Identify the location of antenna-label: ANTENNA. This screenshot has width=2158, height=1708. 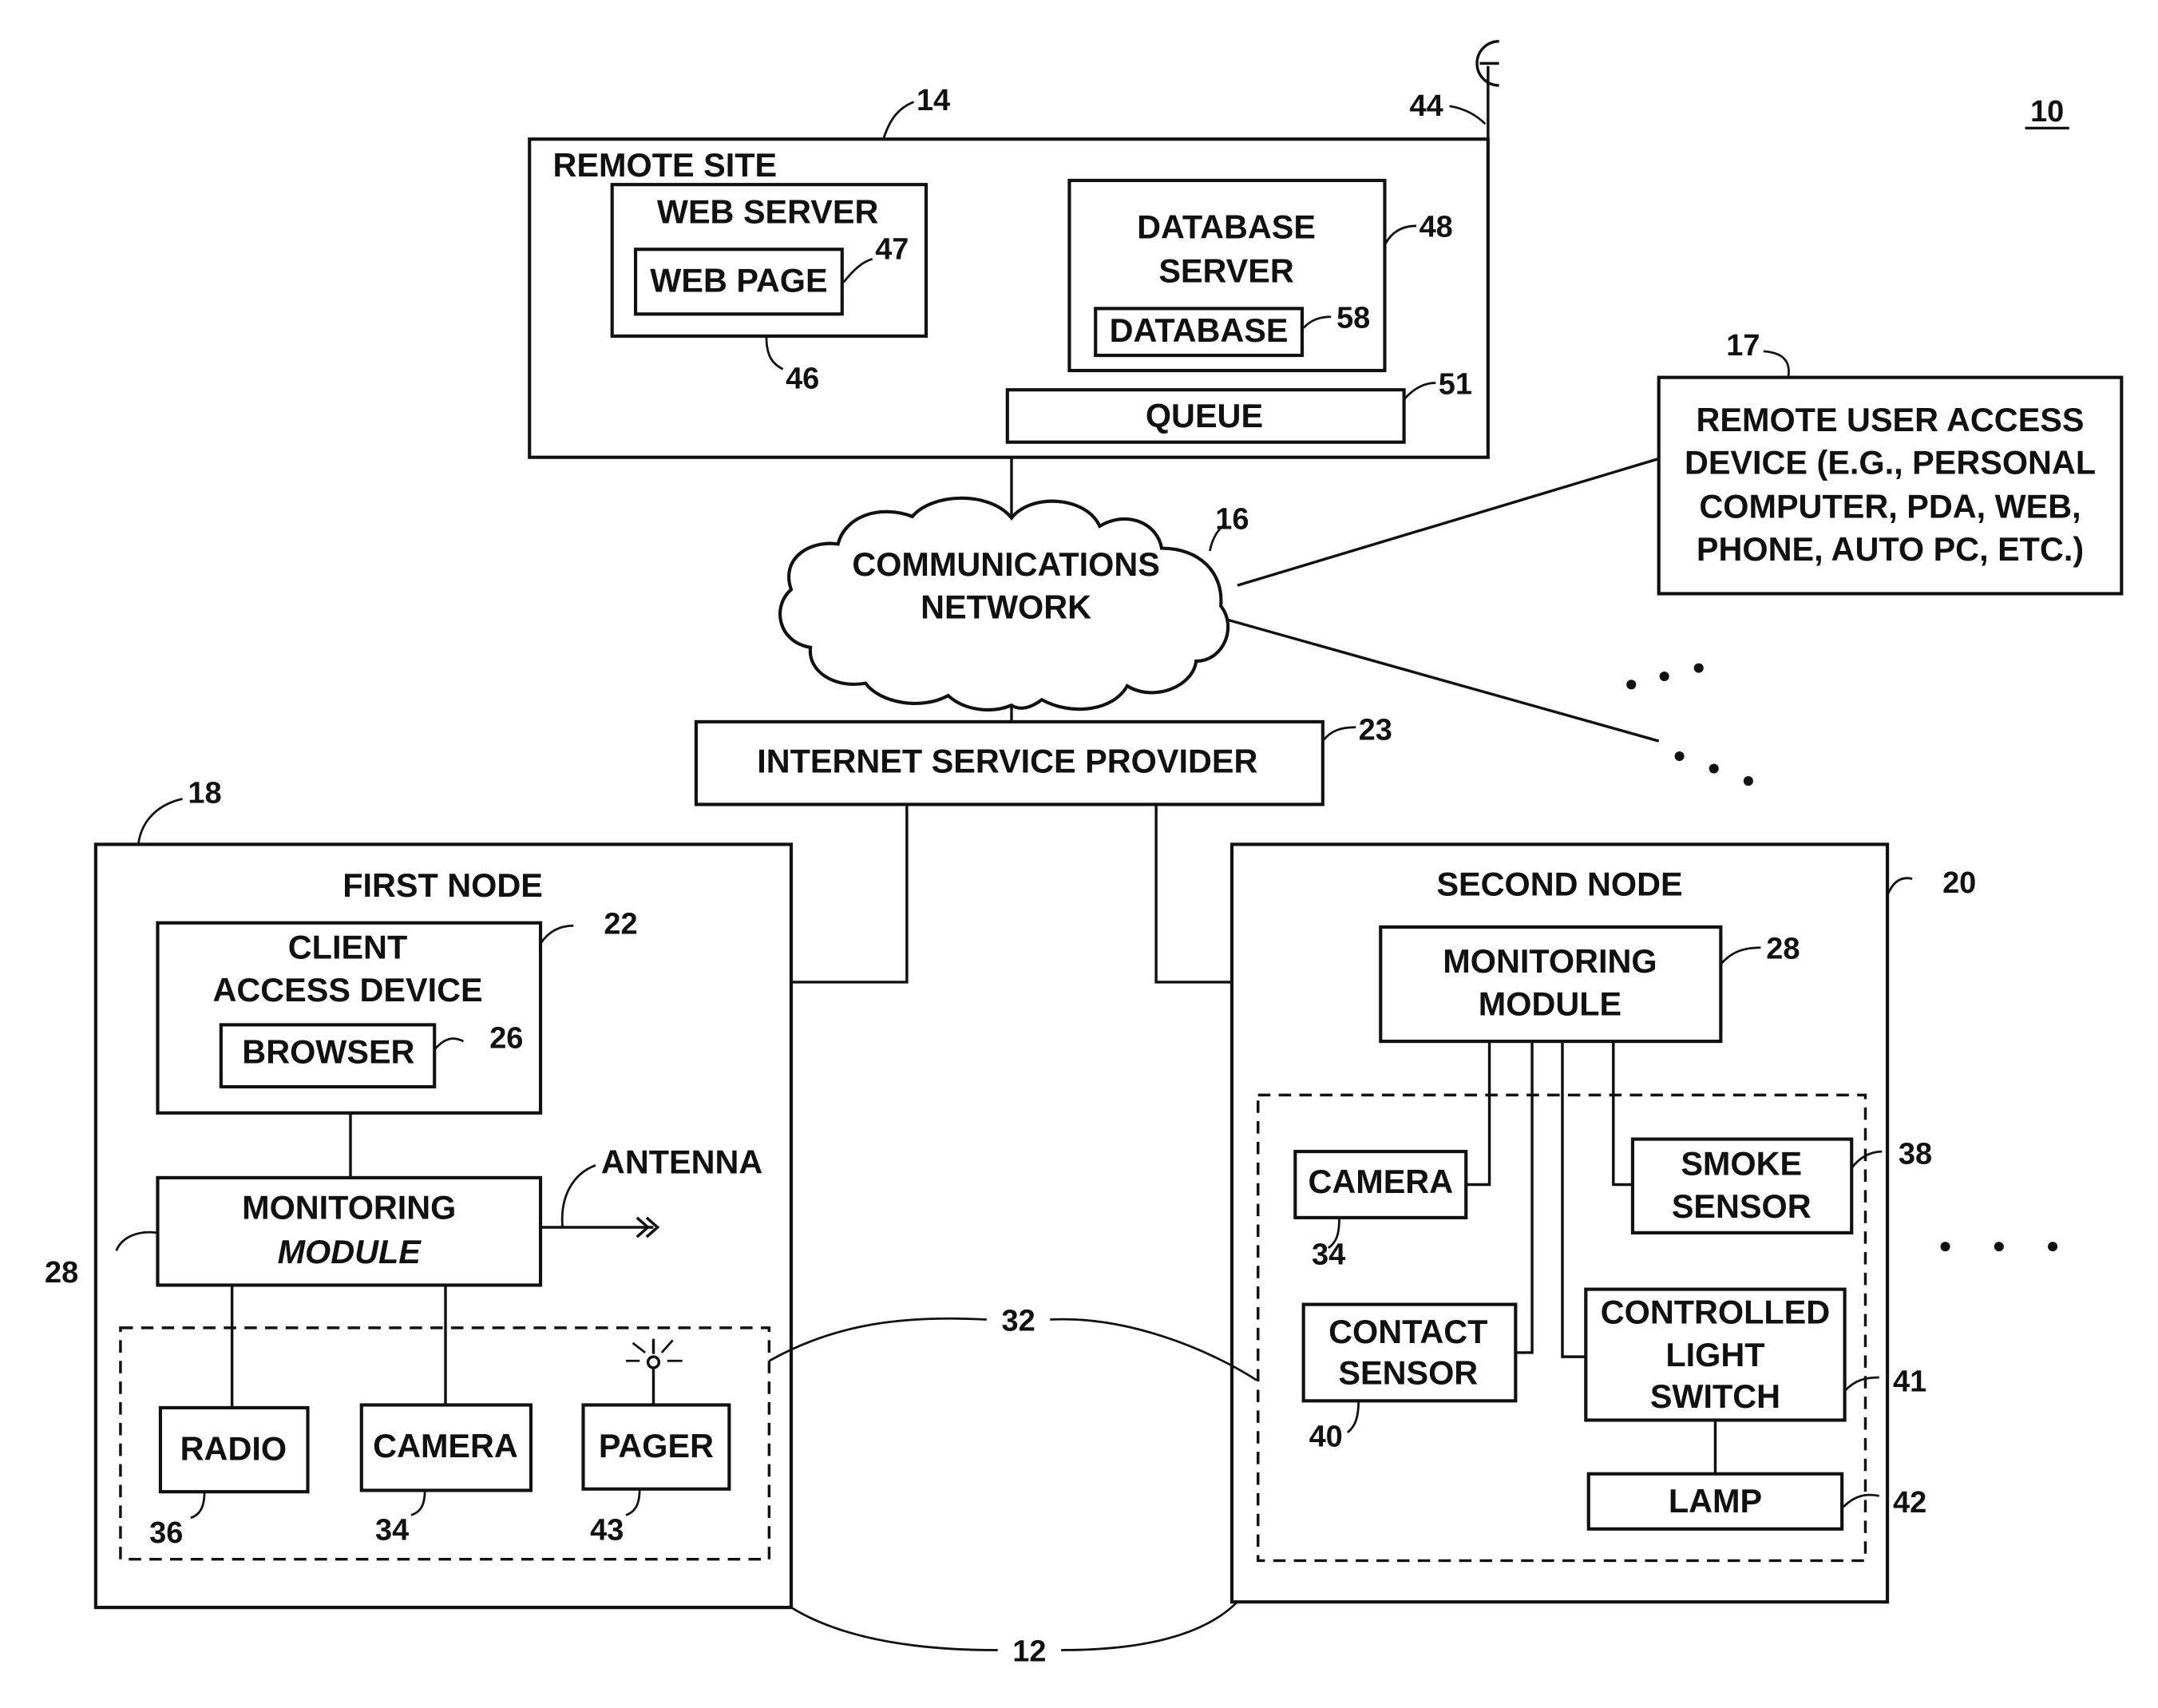
(681, 1162).